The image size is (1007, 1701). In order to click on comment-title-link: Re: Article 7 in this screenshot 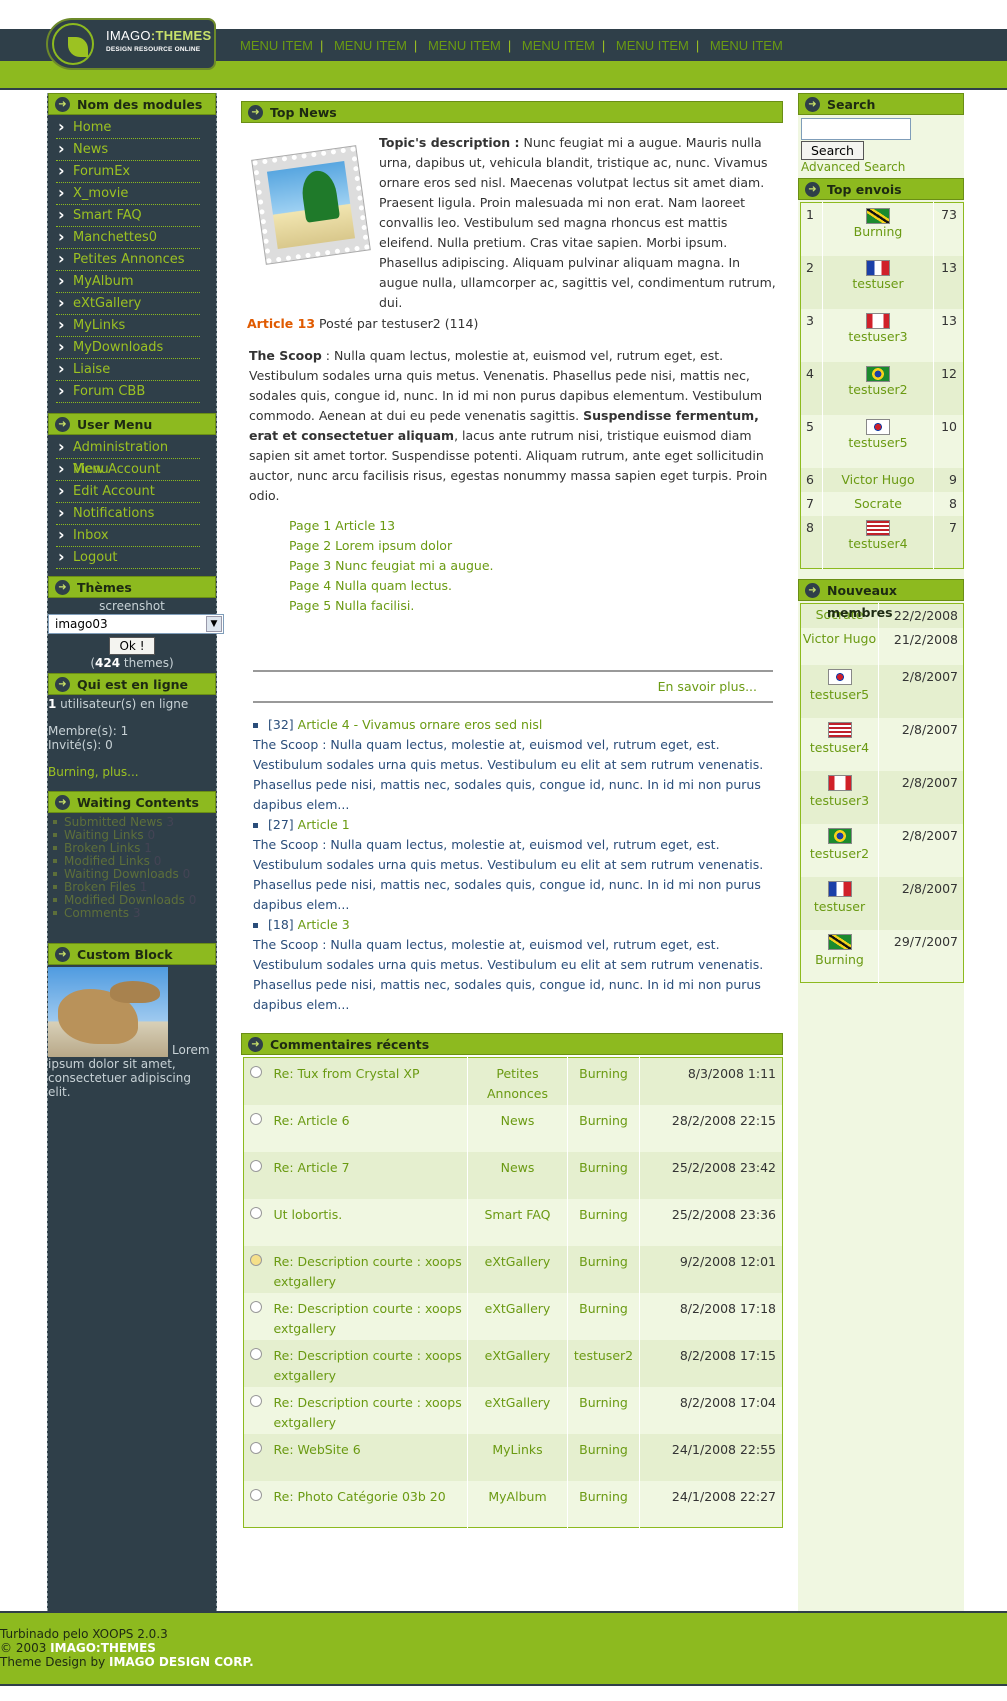, I will do `click(312, 1167)`.